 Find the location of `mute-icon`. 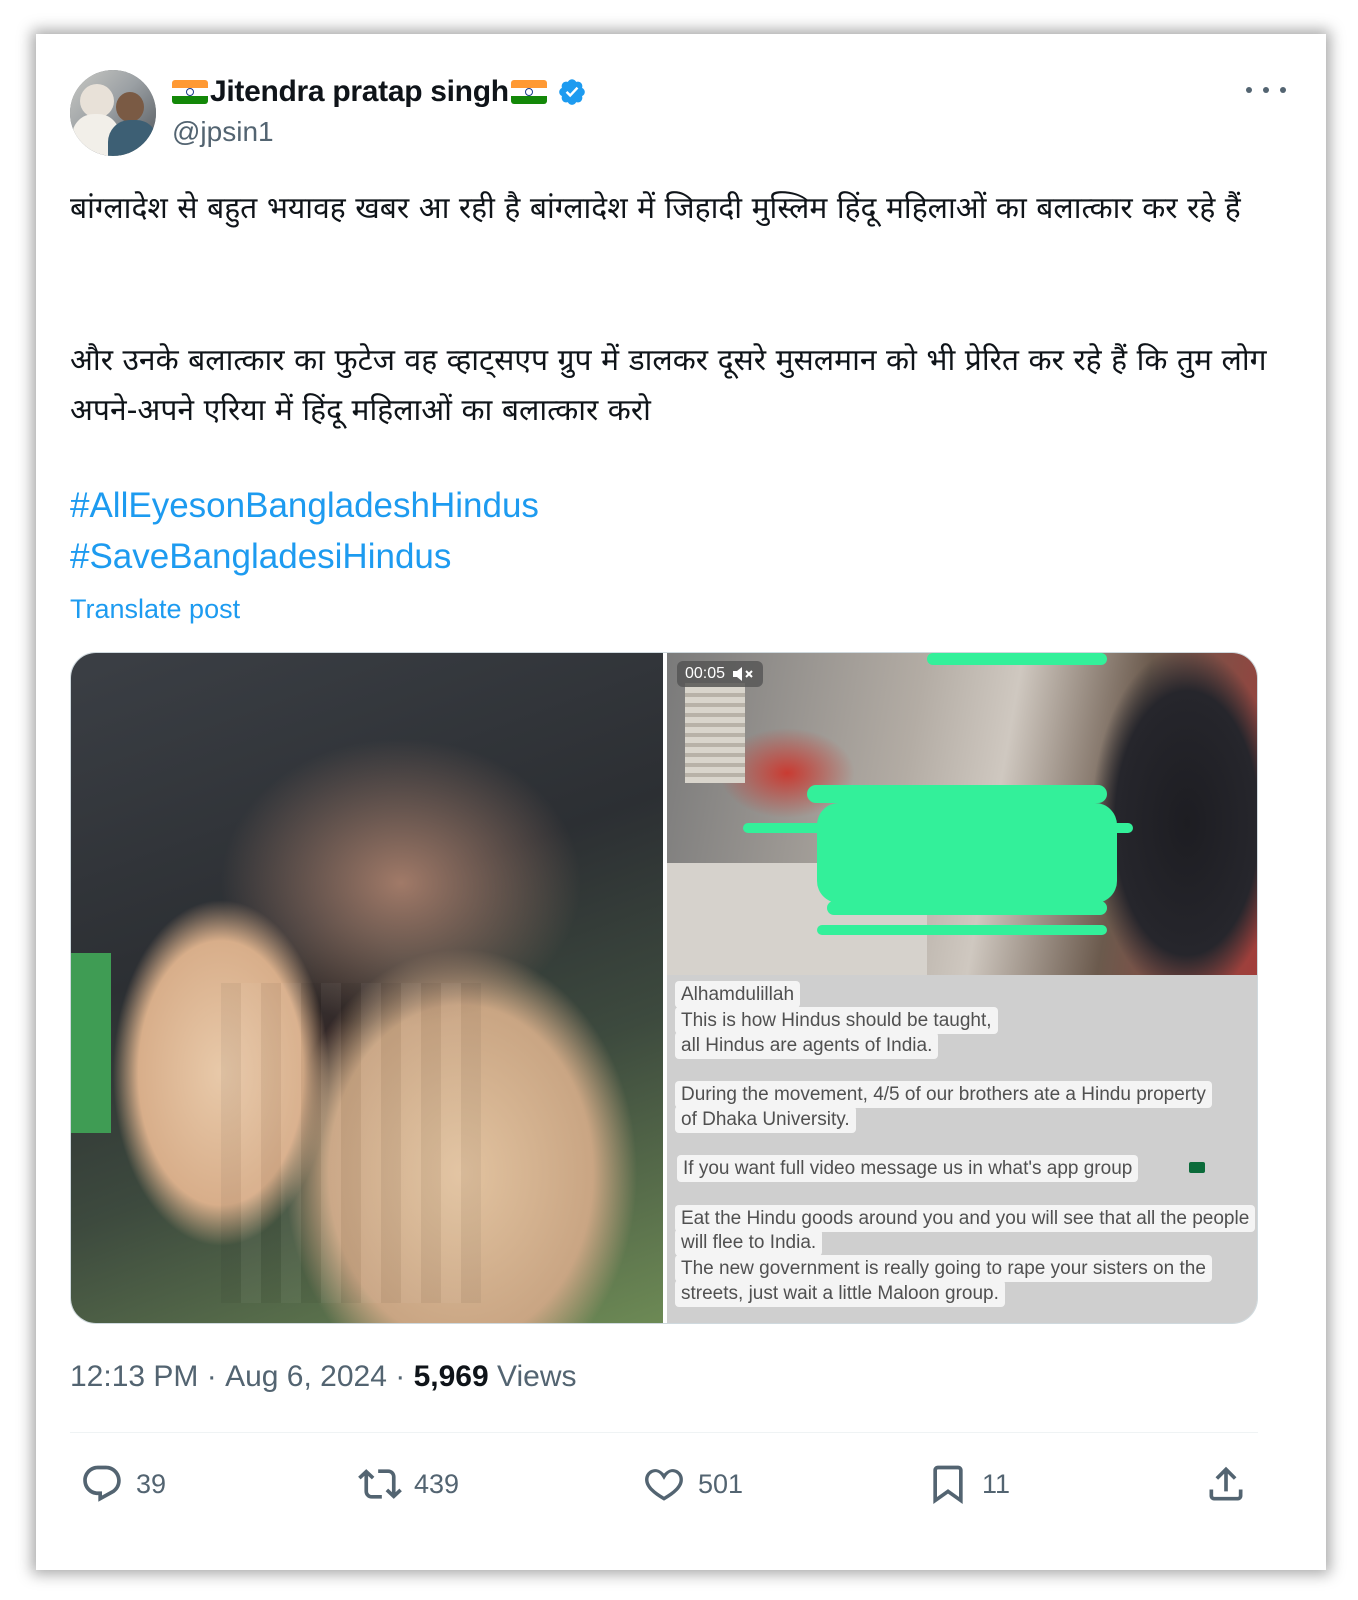

mute-icon is located at coordinates (744, 674).